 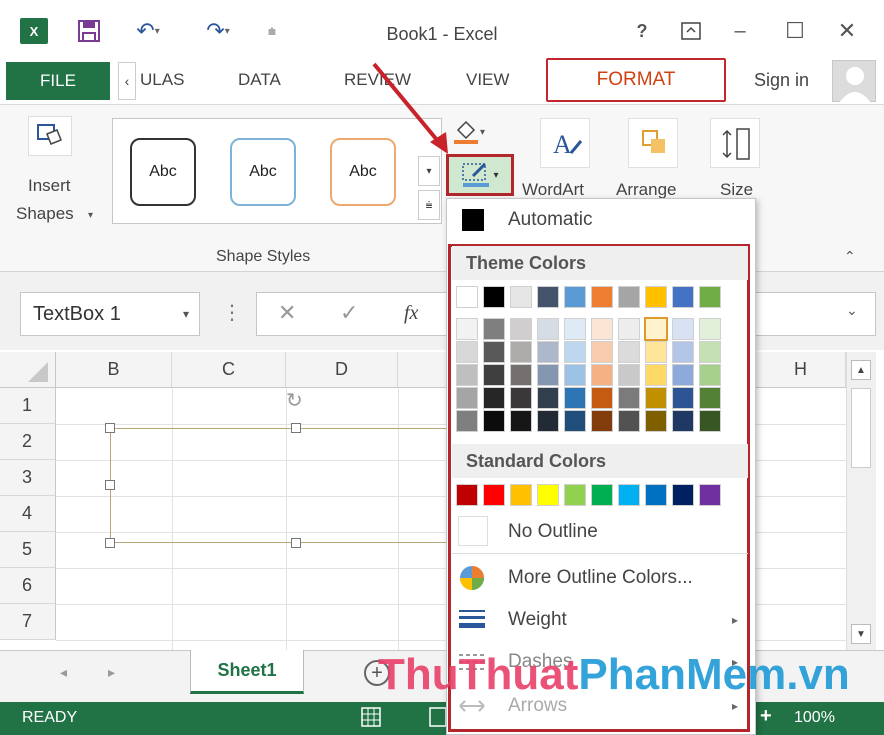 I want to click on row-header-6: 6, so click(x=28, y=586).